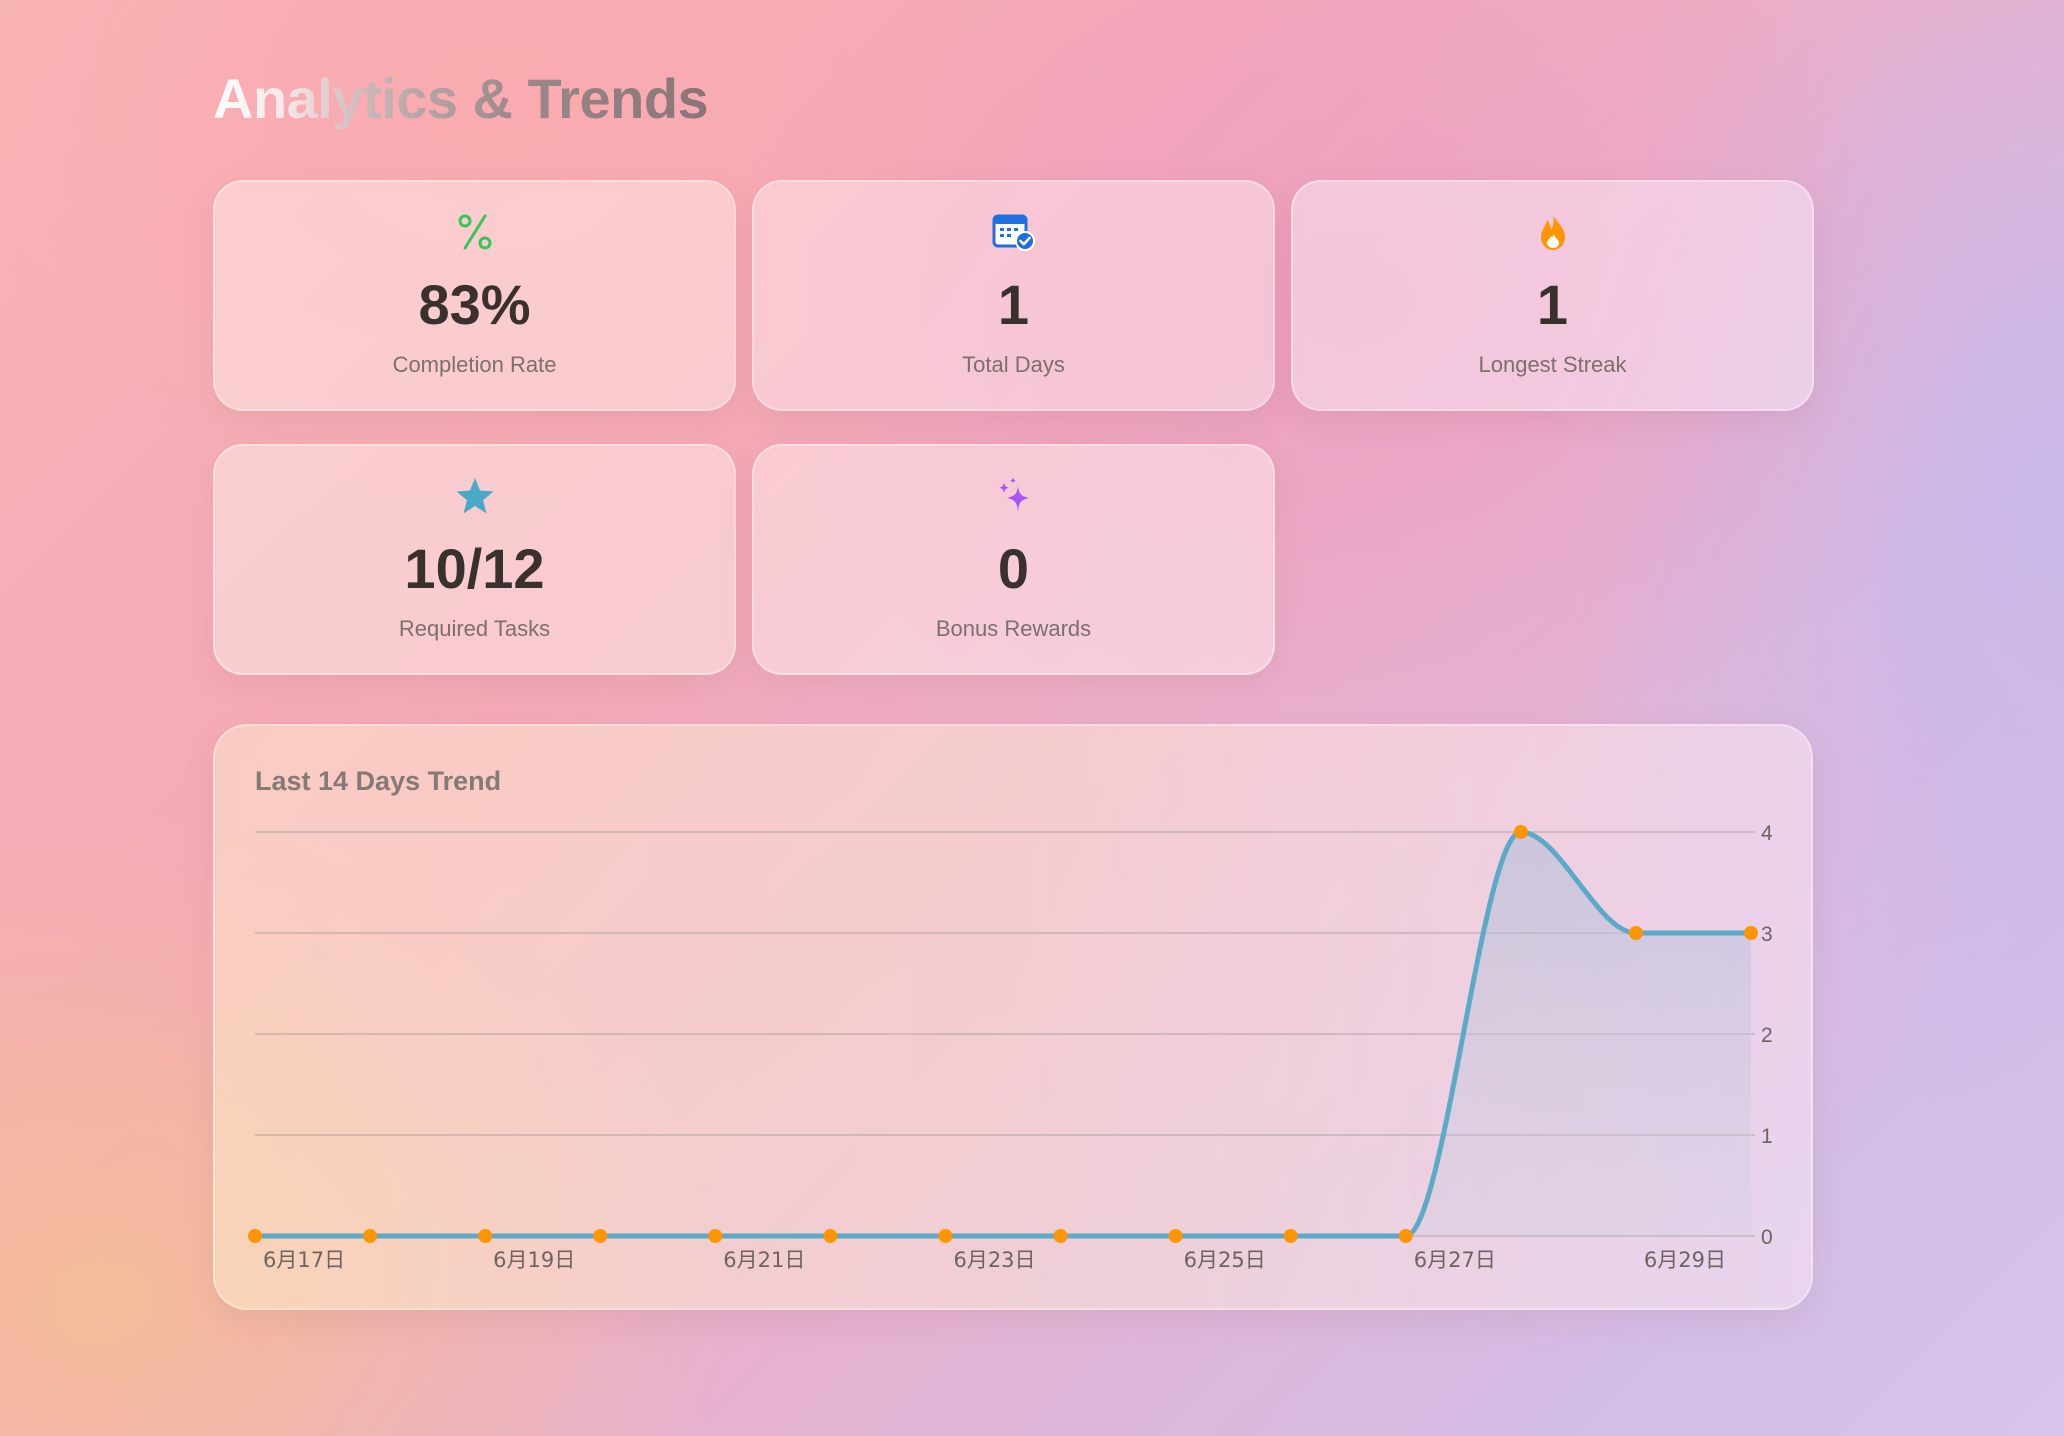 The width and height of the screenshot is (2064, 1436). I want to click on longest-streak-label: Longest Streak, so click(1552, 364).